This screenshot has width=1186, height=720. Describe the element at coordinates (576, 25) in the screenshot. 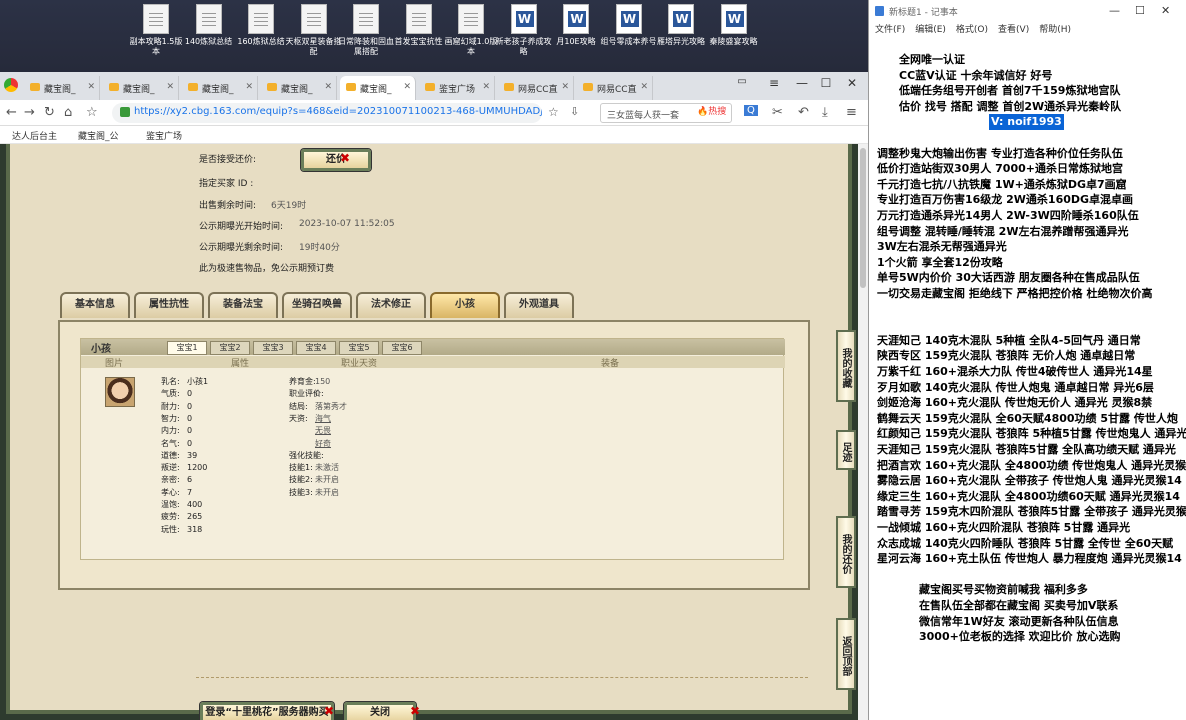

I see `desktop-icon: 月10E攻略` at that location.